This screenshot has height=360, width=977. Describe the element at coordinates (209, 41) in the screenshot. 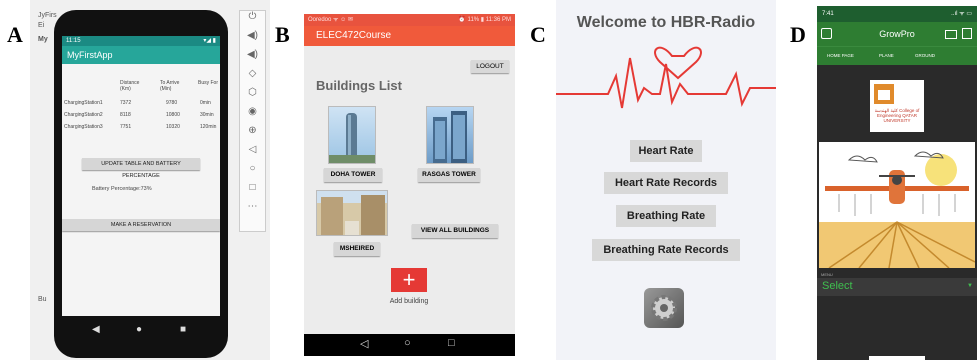

I see `status-icons: ▾◢ ▮` at that location.